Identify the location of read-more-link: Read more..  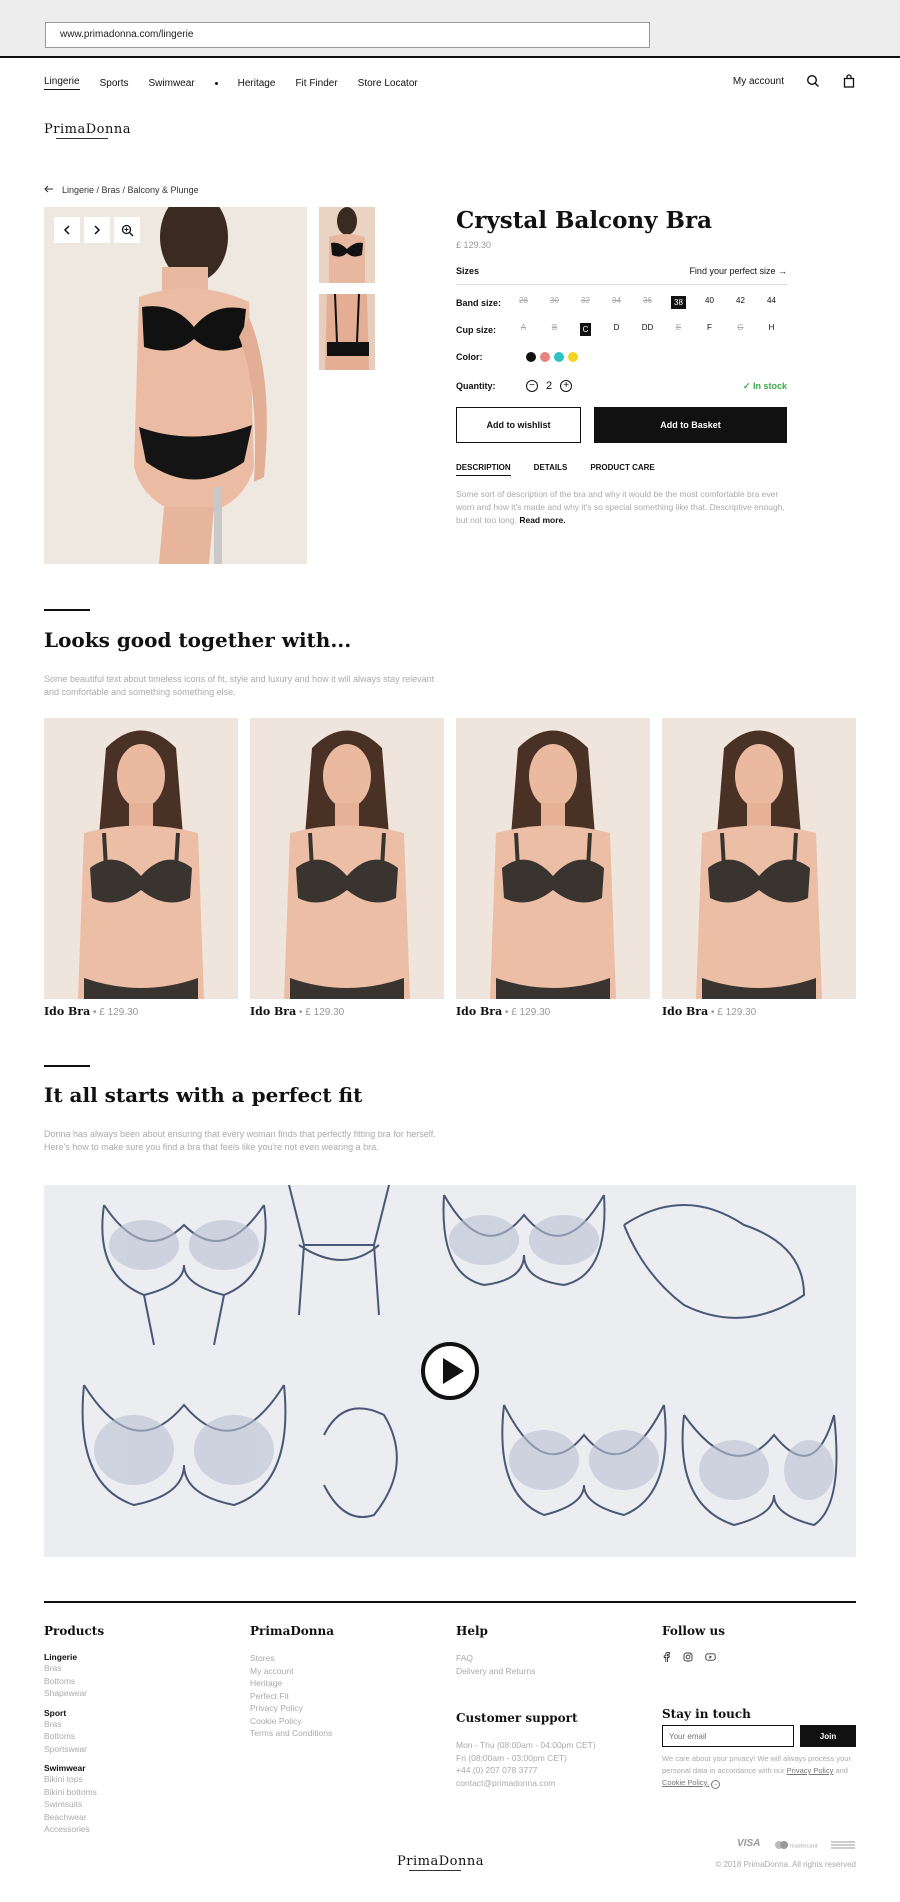
(542, 520).